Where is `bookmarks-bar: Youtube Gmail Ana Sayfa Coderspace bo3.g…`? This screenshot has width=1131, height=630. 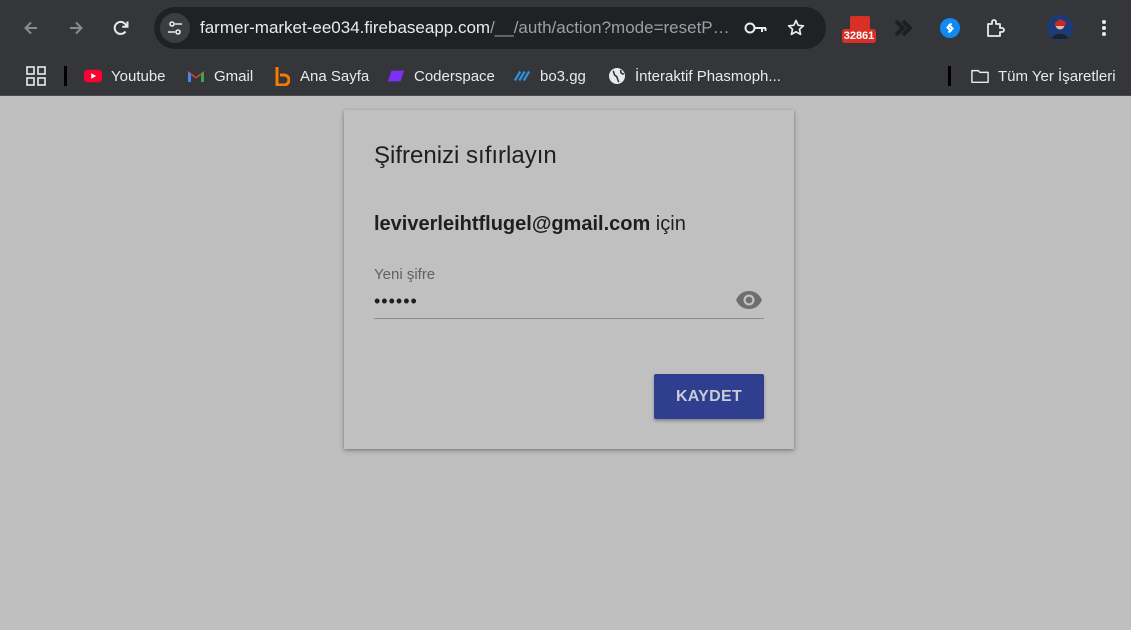 bookmarks-bar: Youtube Gmail Ana Sayfa Coderspace bo3.g… is located at coordinates (565, 76).